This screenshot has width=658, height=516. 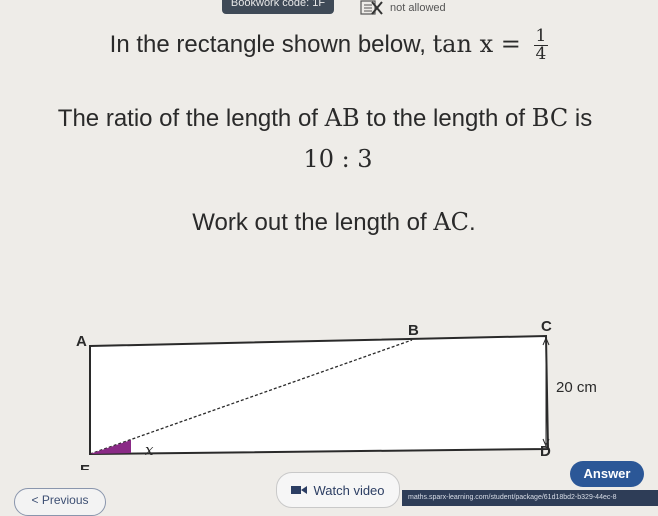 What do you see at coordinates (85, 466) in the screenshot?
I see `vertex-label-e: E` at bounding box center [85, 466].